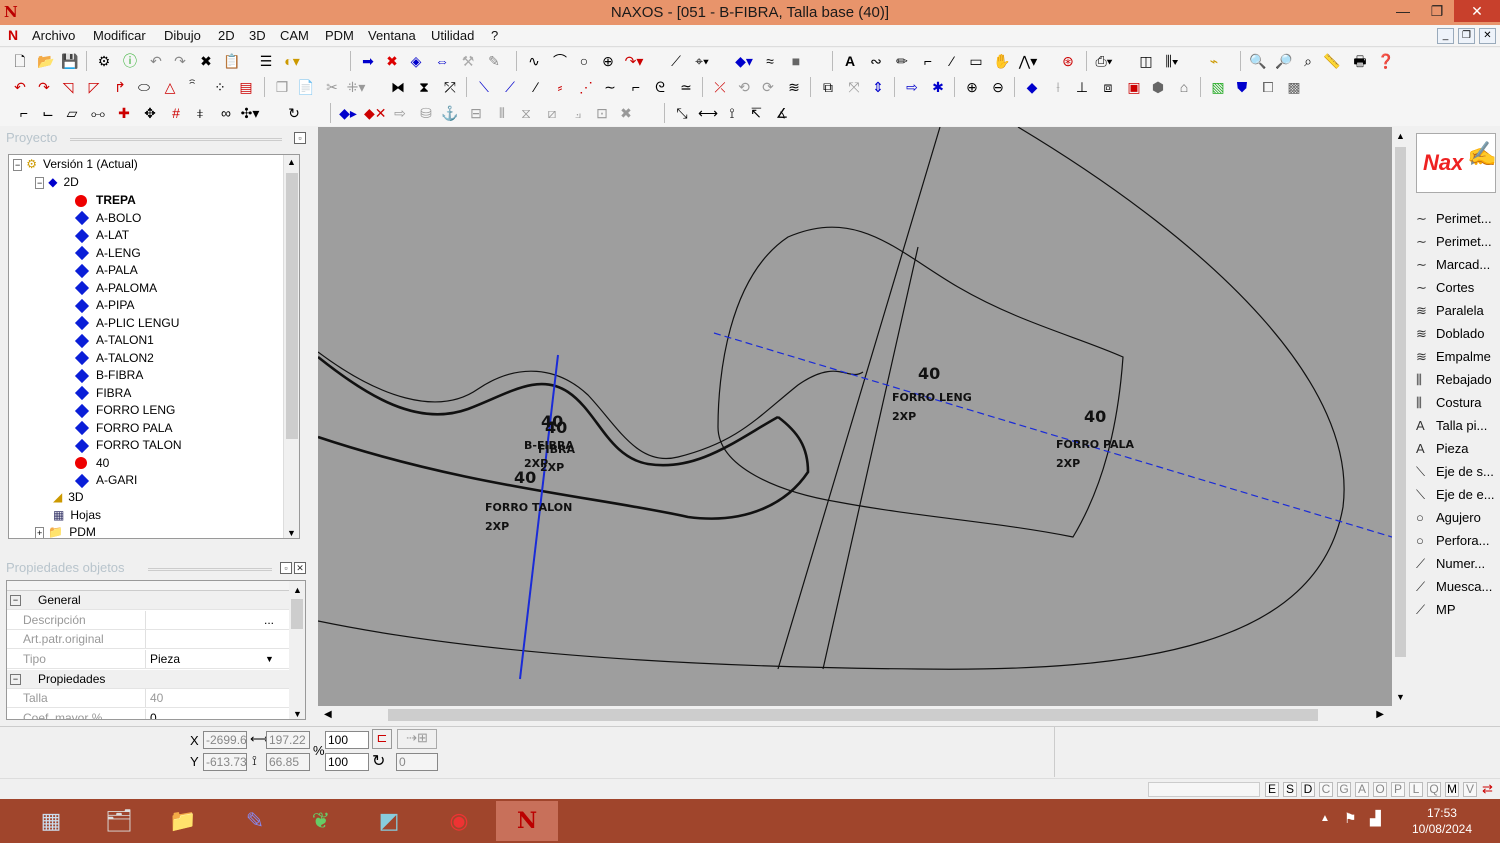  Describe the element at coordinates (1332, 61) in the screenshot. I see `ruler-icon: 📏` at that location.